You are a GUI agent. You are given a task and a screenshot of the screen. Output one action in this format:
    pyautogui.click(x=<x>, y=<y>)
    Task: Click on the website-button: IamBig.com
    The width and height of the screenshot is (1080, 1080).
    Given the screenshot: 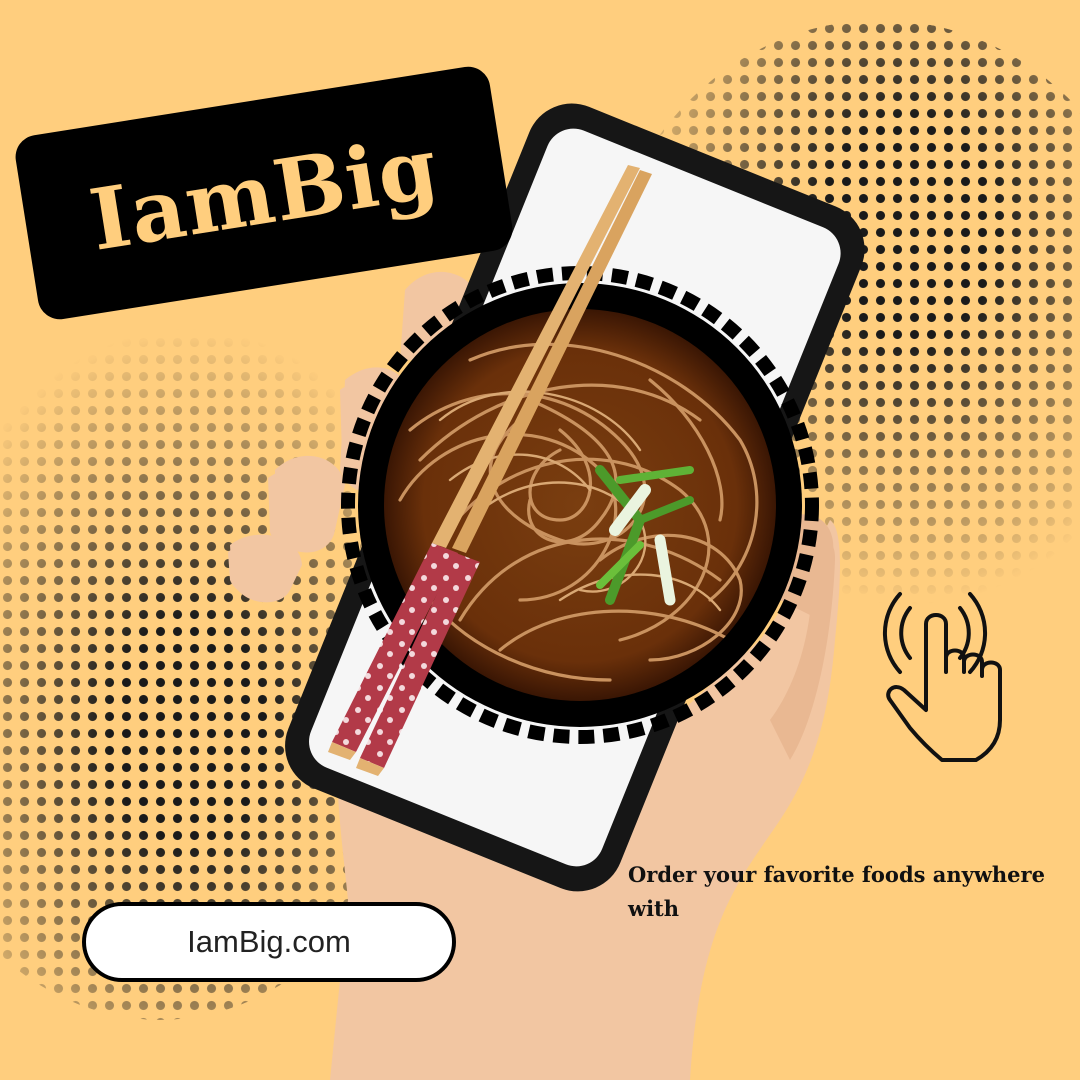 What is the action you would take?
    pyautogui.click(x=269, y=942)
    